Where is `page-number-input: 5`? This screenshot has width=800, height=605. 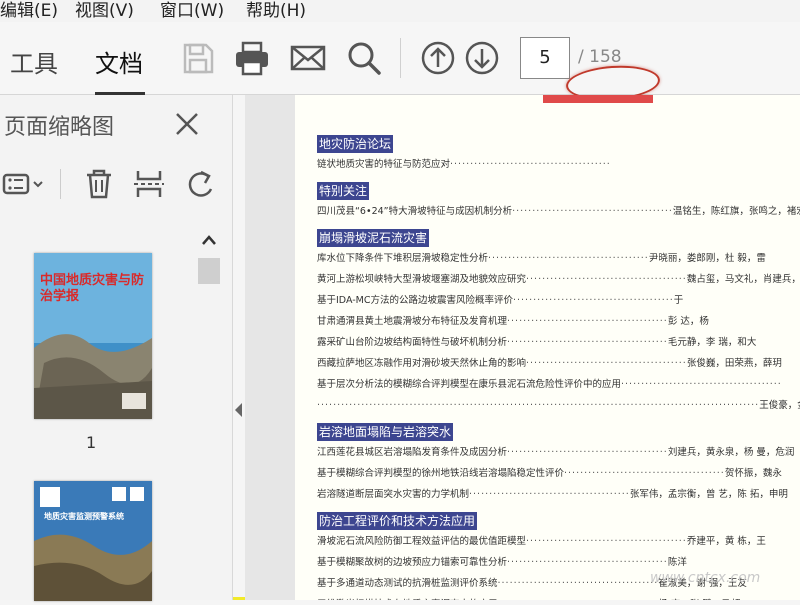 page-number-input: 5 is located at coordinates (545, 58).